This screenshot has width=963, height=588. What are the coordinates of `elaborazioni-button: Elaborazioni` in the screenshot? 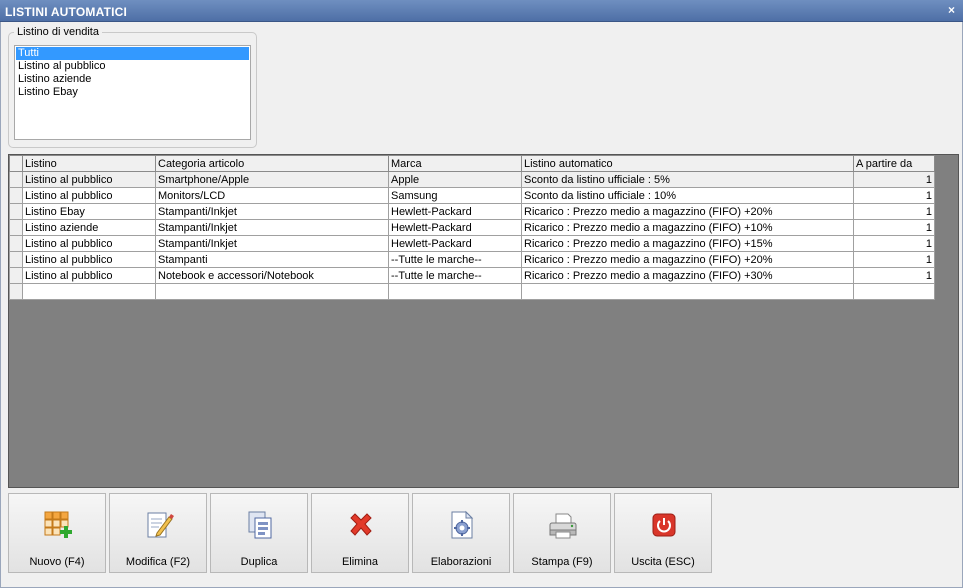 It's located at (461, 533).